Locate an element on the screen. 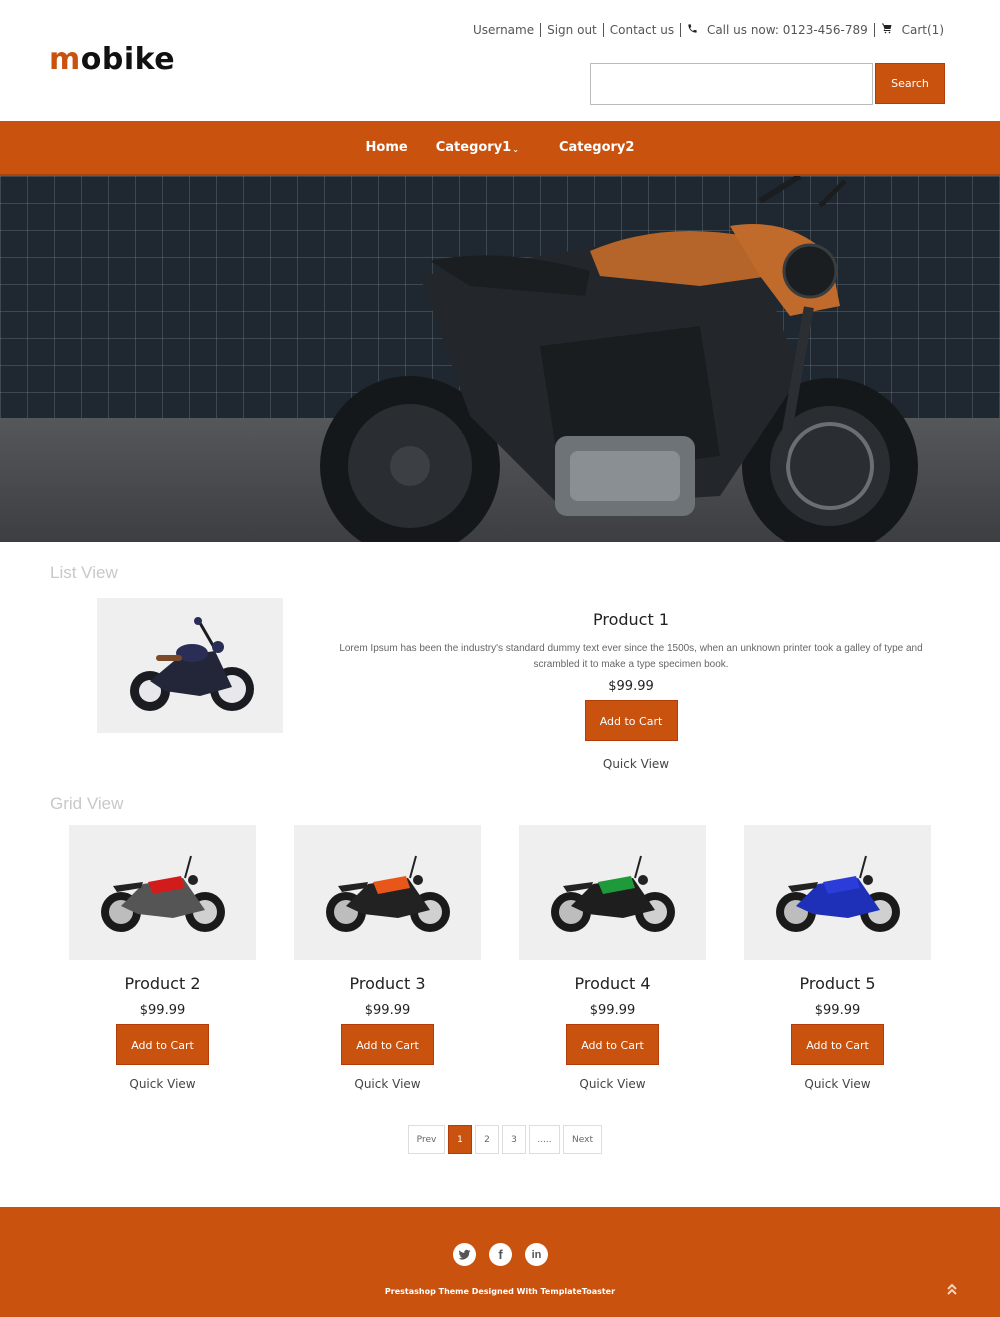  scroll-to-top-button is located at coordinates (952, 1290).